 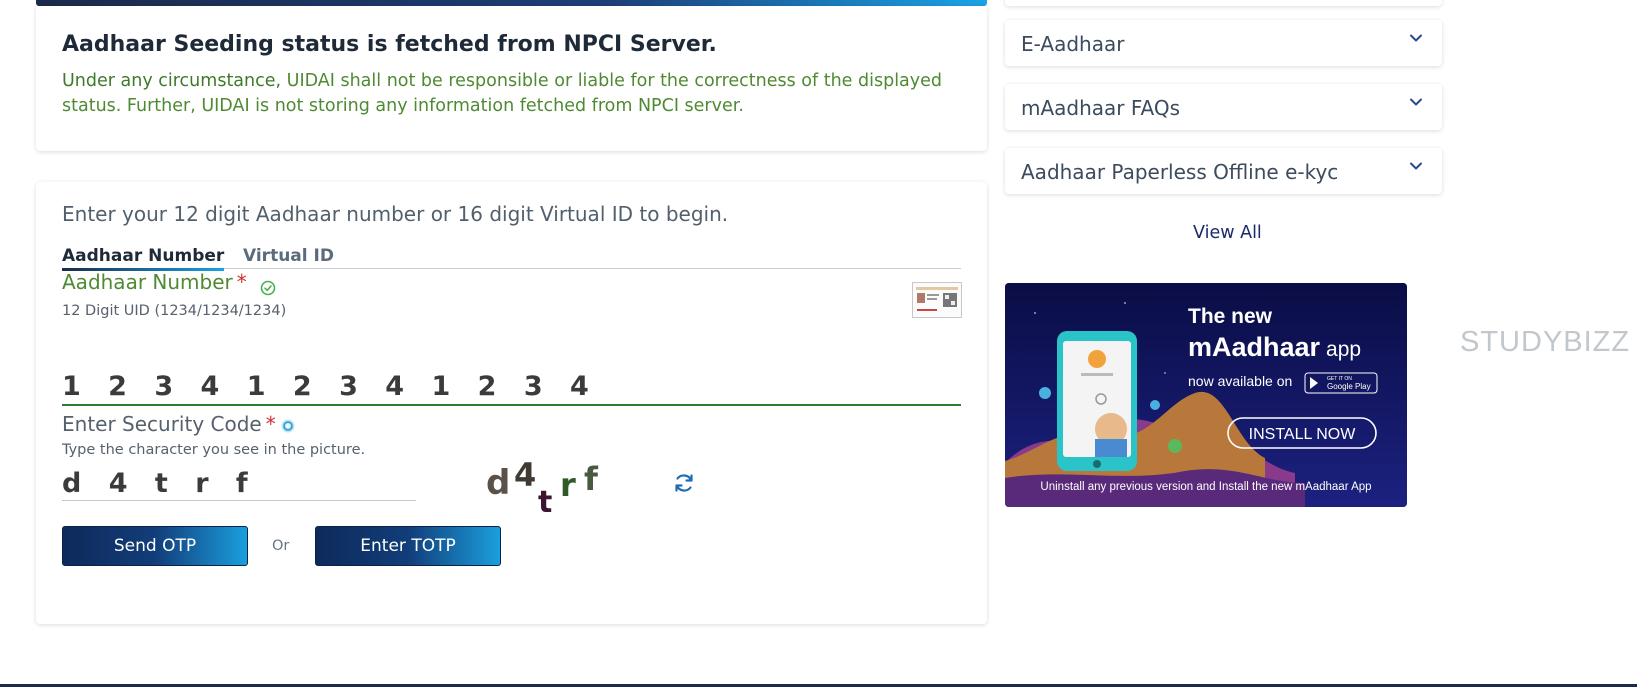 I want to click on send-otp-button: Send OTP, so click(x=155, y=546).